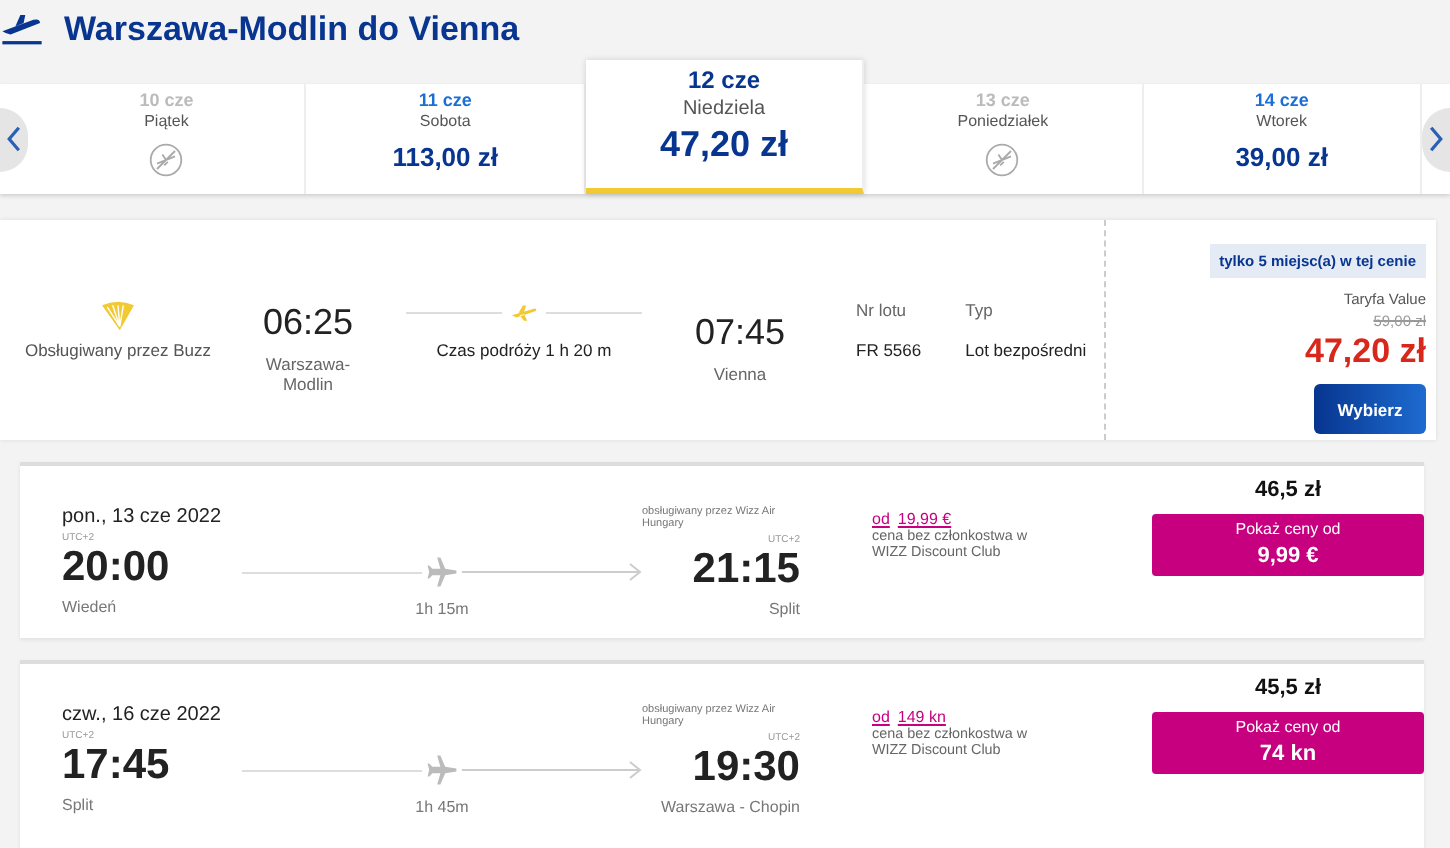 Image resolution: width=1450 pixels, height=848 pixels. I want to click on show-prices-button: Pokaż ceny od 9,99 €, so click(1288, 545).